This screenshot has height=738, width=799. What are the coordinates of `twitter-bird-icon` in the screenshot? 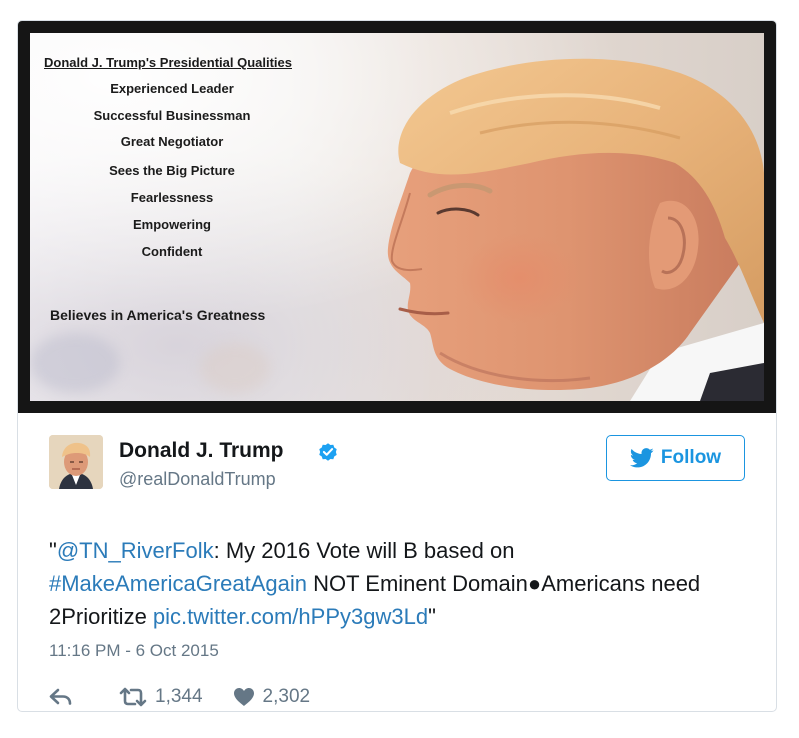 It's located at (641, 458).